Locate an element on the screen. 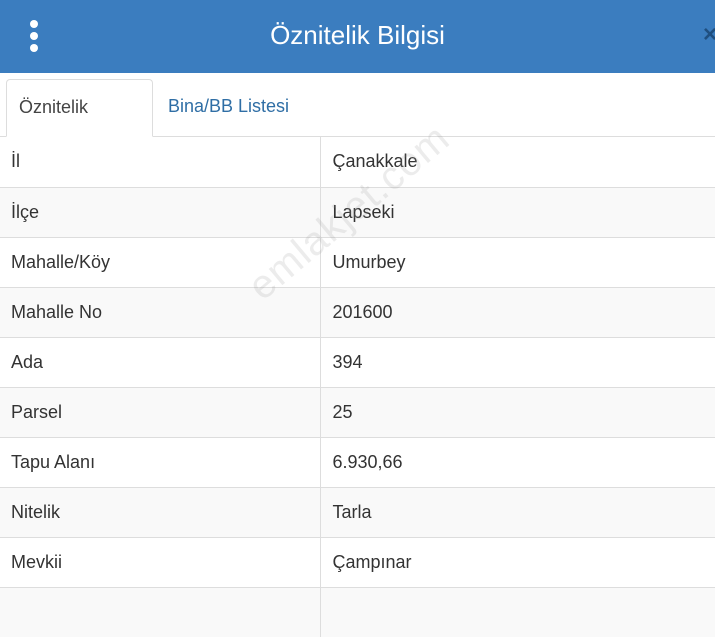 The width and height of the screenshot is (715, 637). table-row: Mahalle/Köy Umurbey is located at coordinates (357, 261).